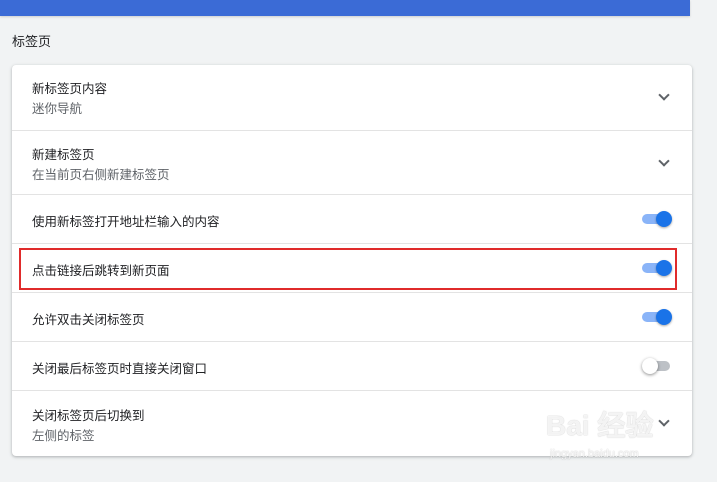 The height and width of the screenshot is (482, 717). I want to click on row-label: 使用新标签打开地址栏输入的内容, so click(126, 221).